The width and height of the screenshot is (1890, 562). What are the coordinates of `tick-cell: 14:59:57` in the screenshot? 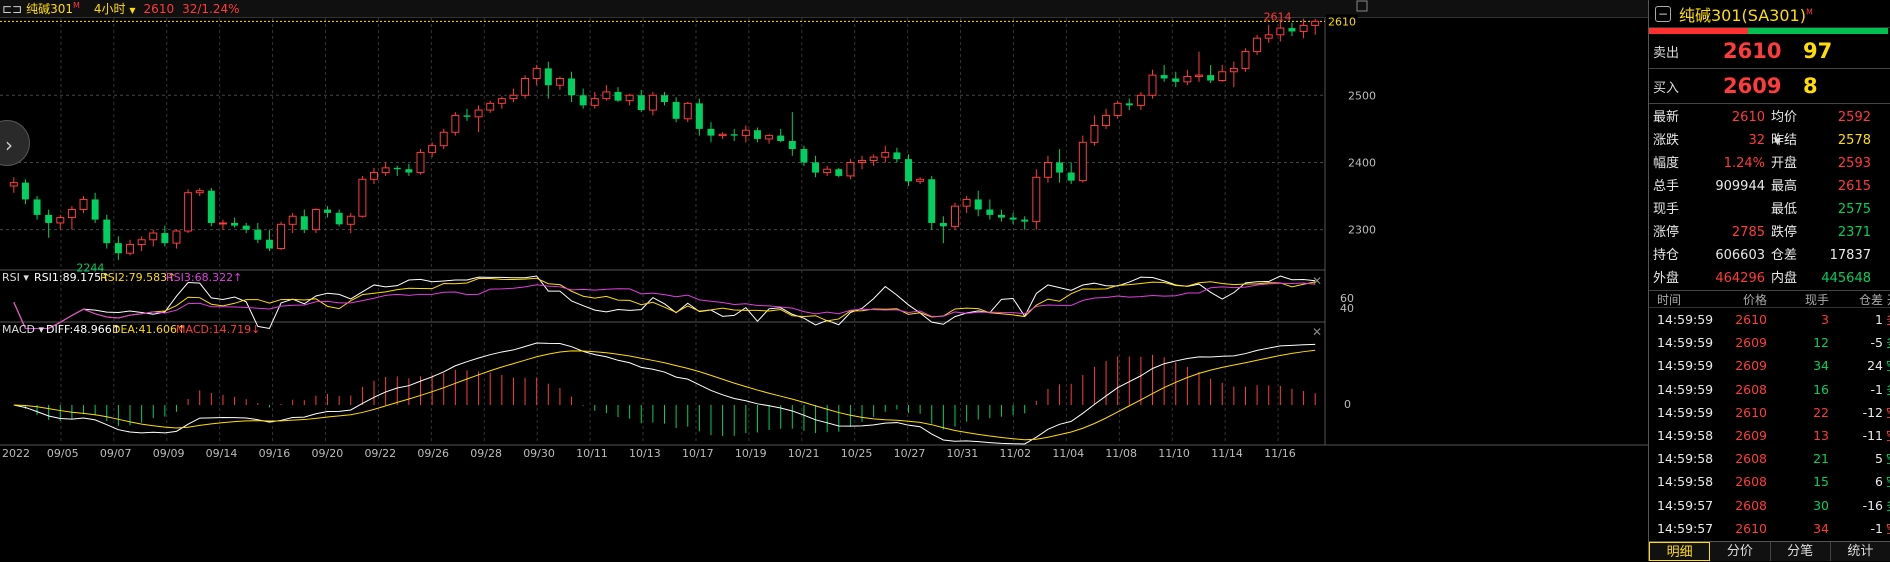 It's located at (1685, 505).